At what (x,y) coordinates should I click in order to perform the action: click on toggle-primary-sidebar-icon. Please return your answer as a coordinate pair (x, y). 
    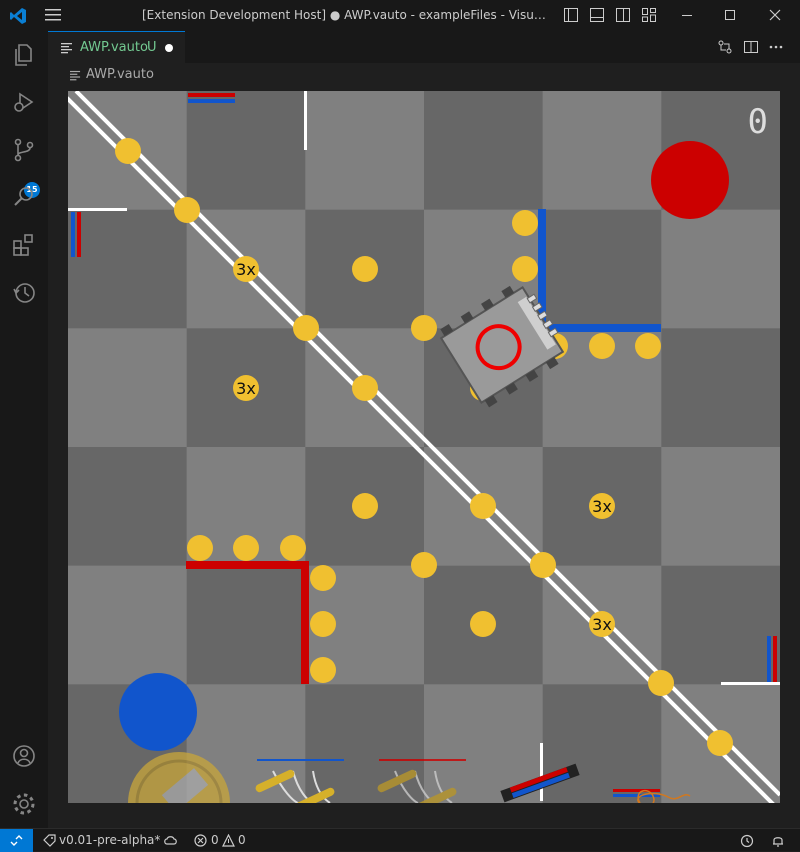
    Looking at the image, I should click on (571, 15).